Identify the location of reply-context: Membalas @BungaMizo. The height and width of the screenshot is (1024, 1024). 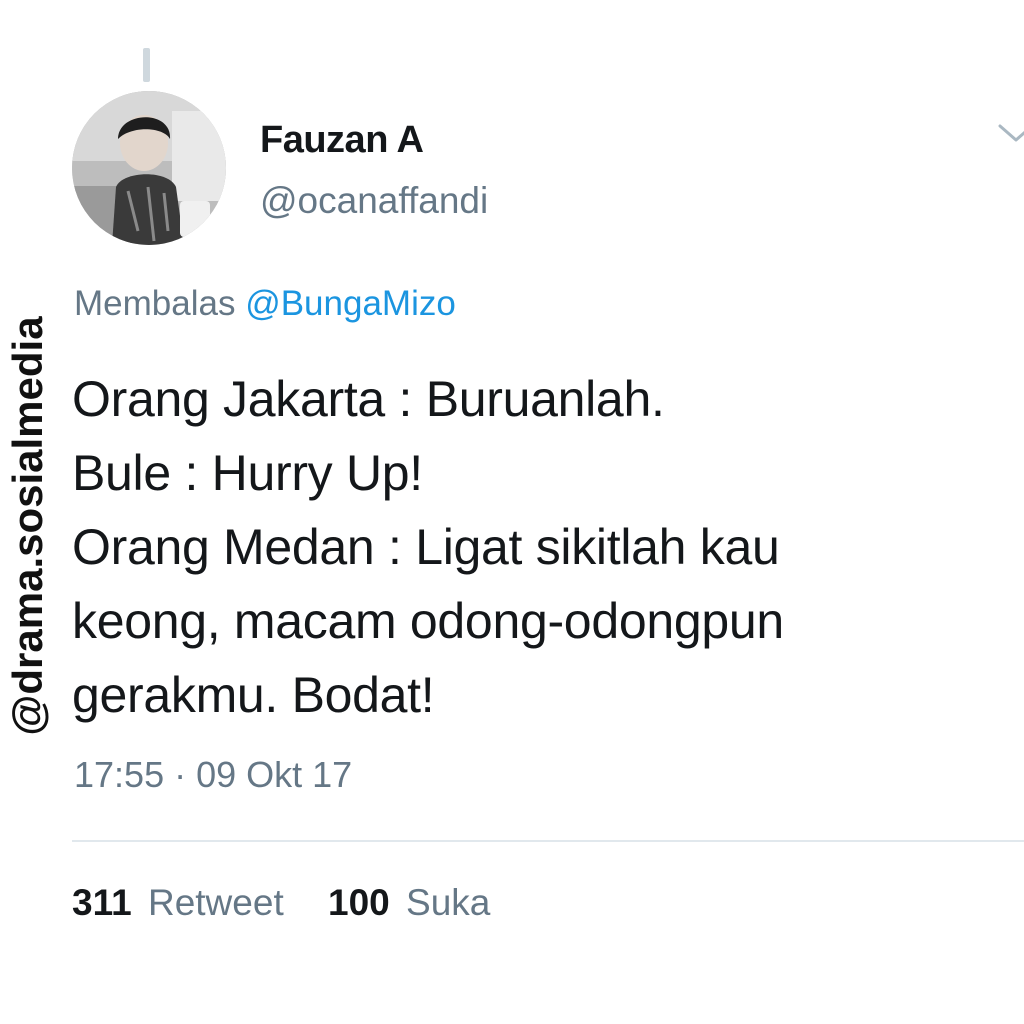
(265, 304).